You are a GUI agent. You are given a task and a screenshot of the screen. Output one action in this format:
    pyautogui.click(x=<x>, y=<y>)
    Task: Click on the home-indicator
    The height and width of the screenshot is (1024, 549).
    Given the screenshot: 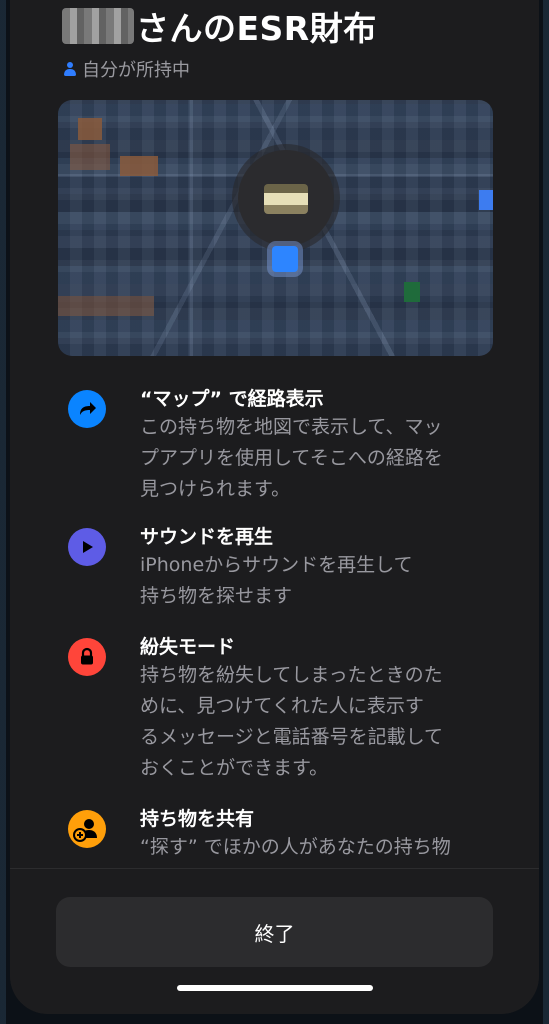 What is the action you would take?
    pyautogui.click(x=275, y=988)
    